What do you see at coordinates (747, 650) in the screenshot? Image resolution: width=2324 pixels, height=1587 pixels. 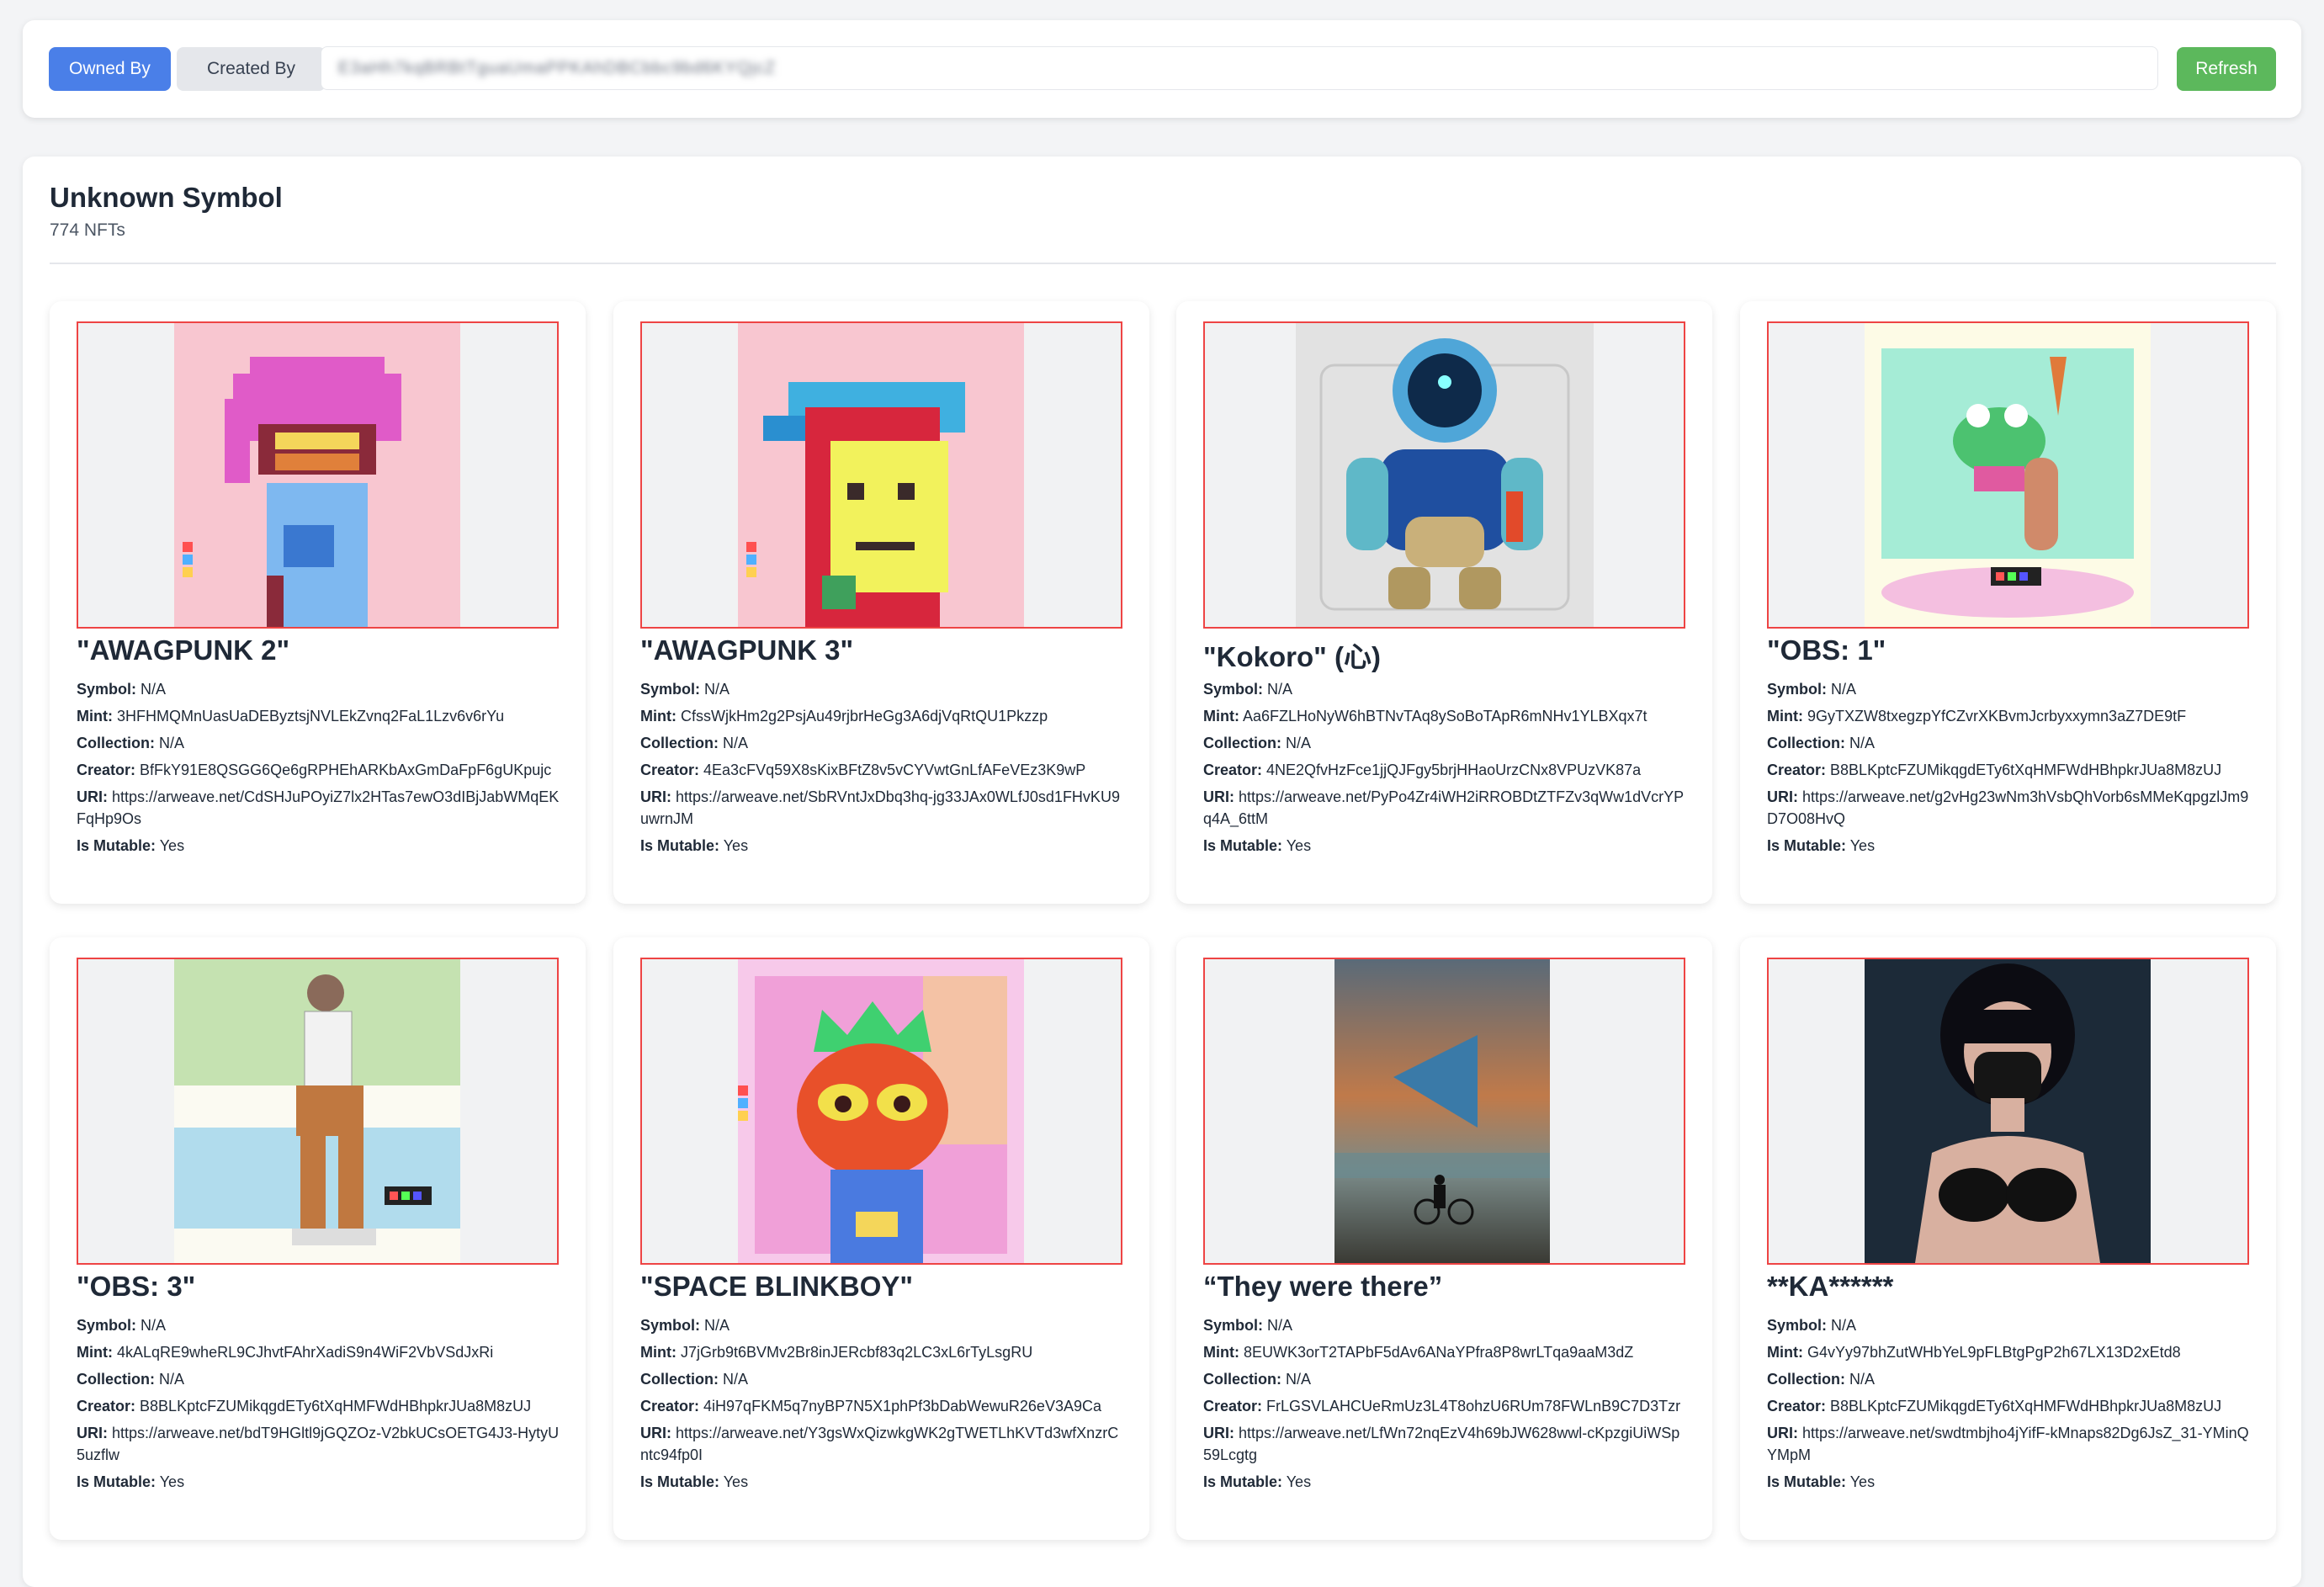 I see `nft-name: "AWAGPUNK 3"` at bounding box center [747, 650].